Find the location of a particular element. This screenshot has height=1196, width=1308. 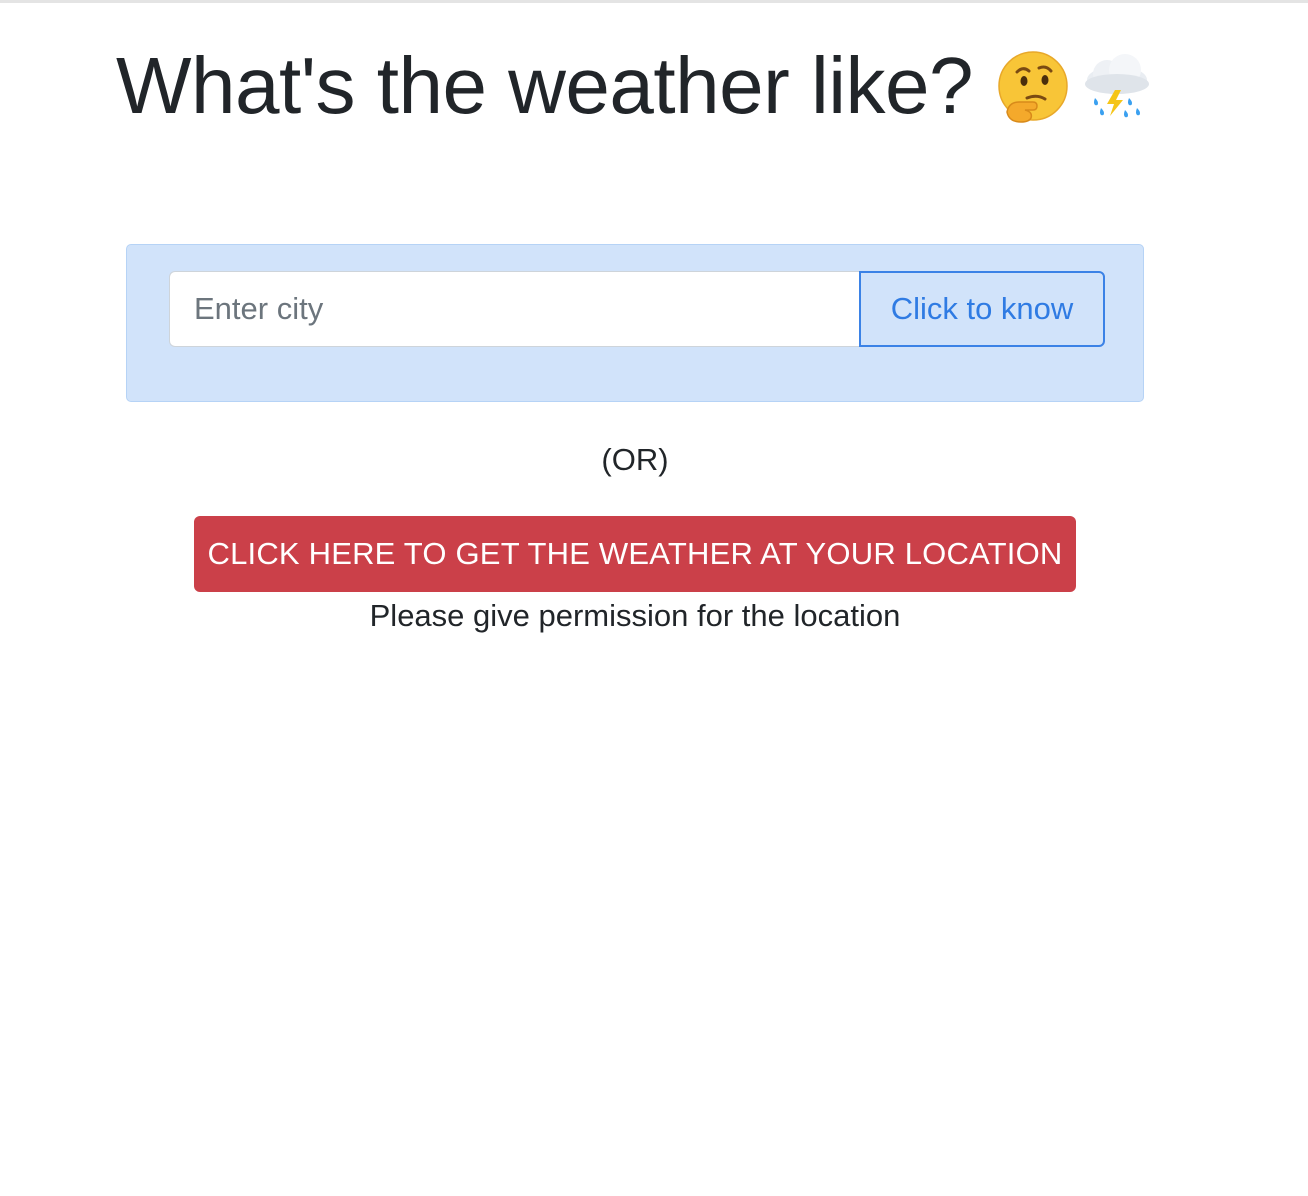

city-search-group: Click to know is located at coordinates (637, 309).